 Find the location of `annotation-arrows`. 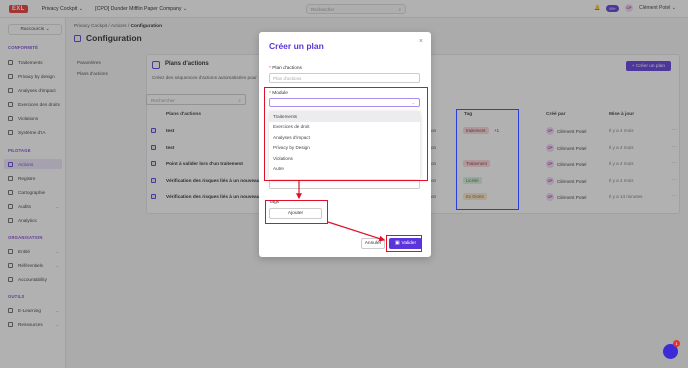

annotation-arrows is located at coordinates (341, 211).